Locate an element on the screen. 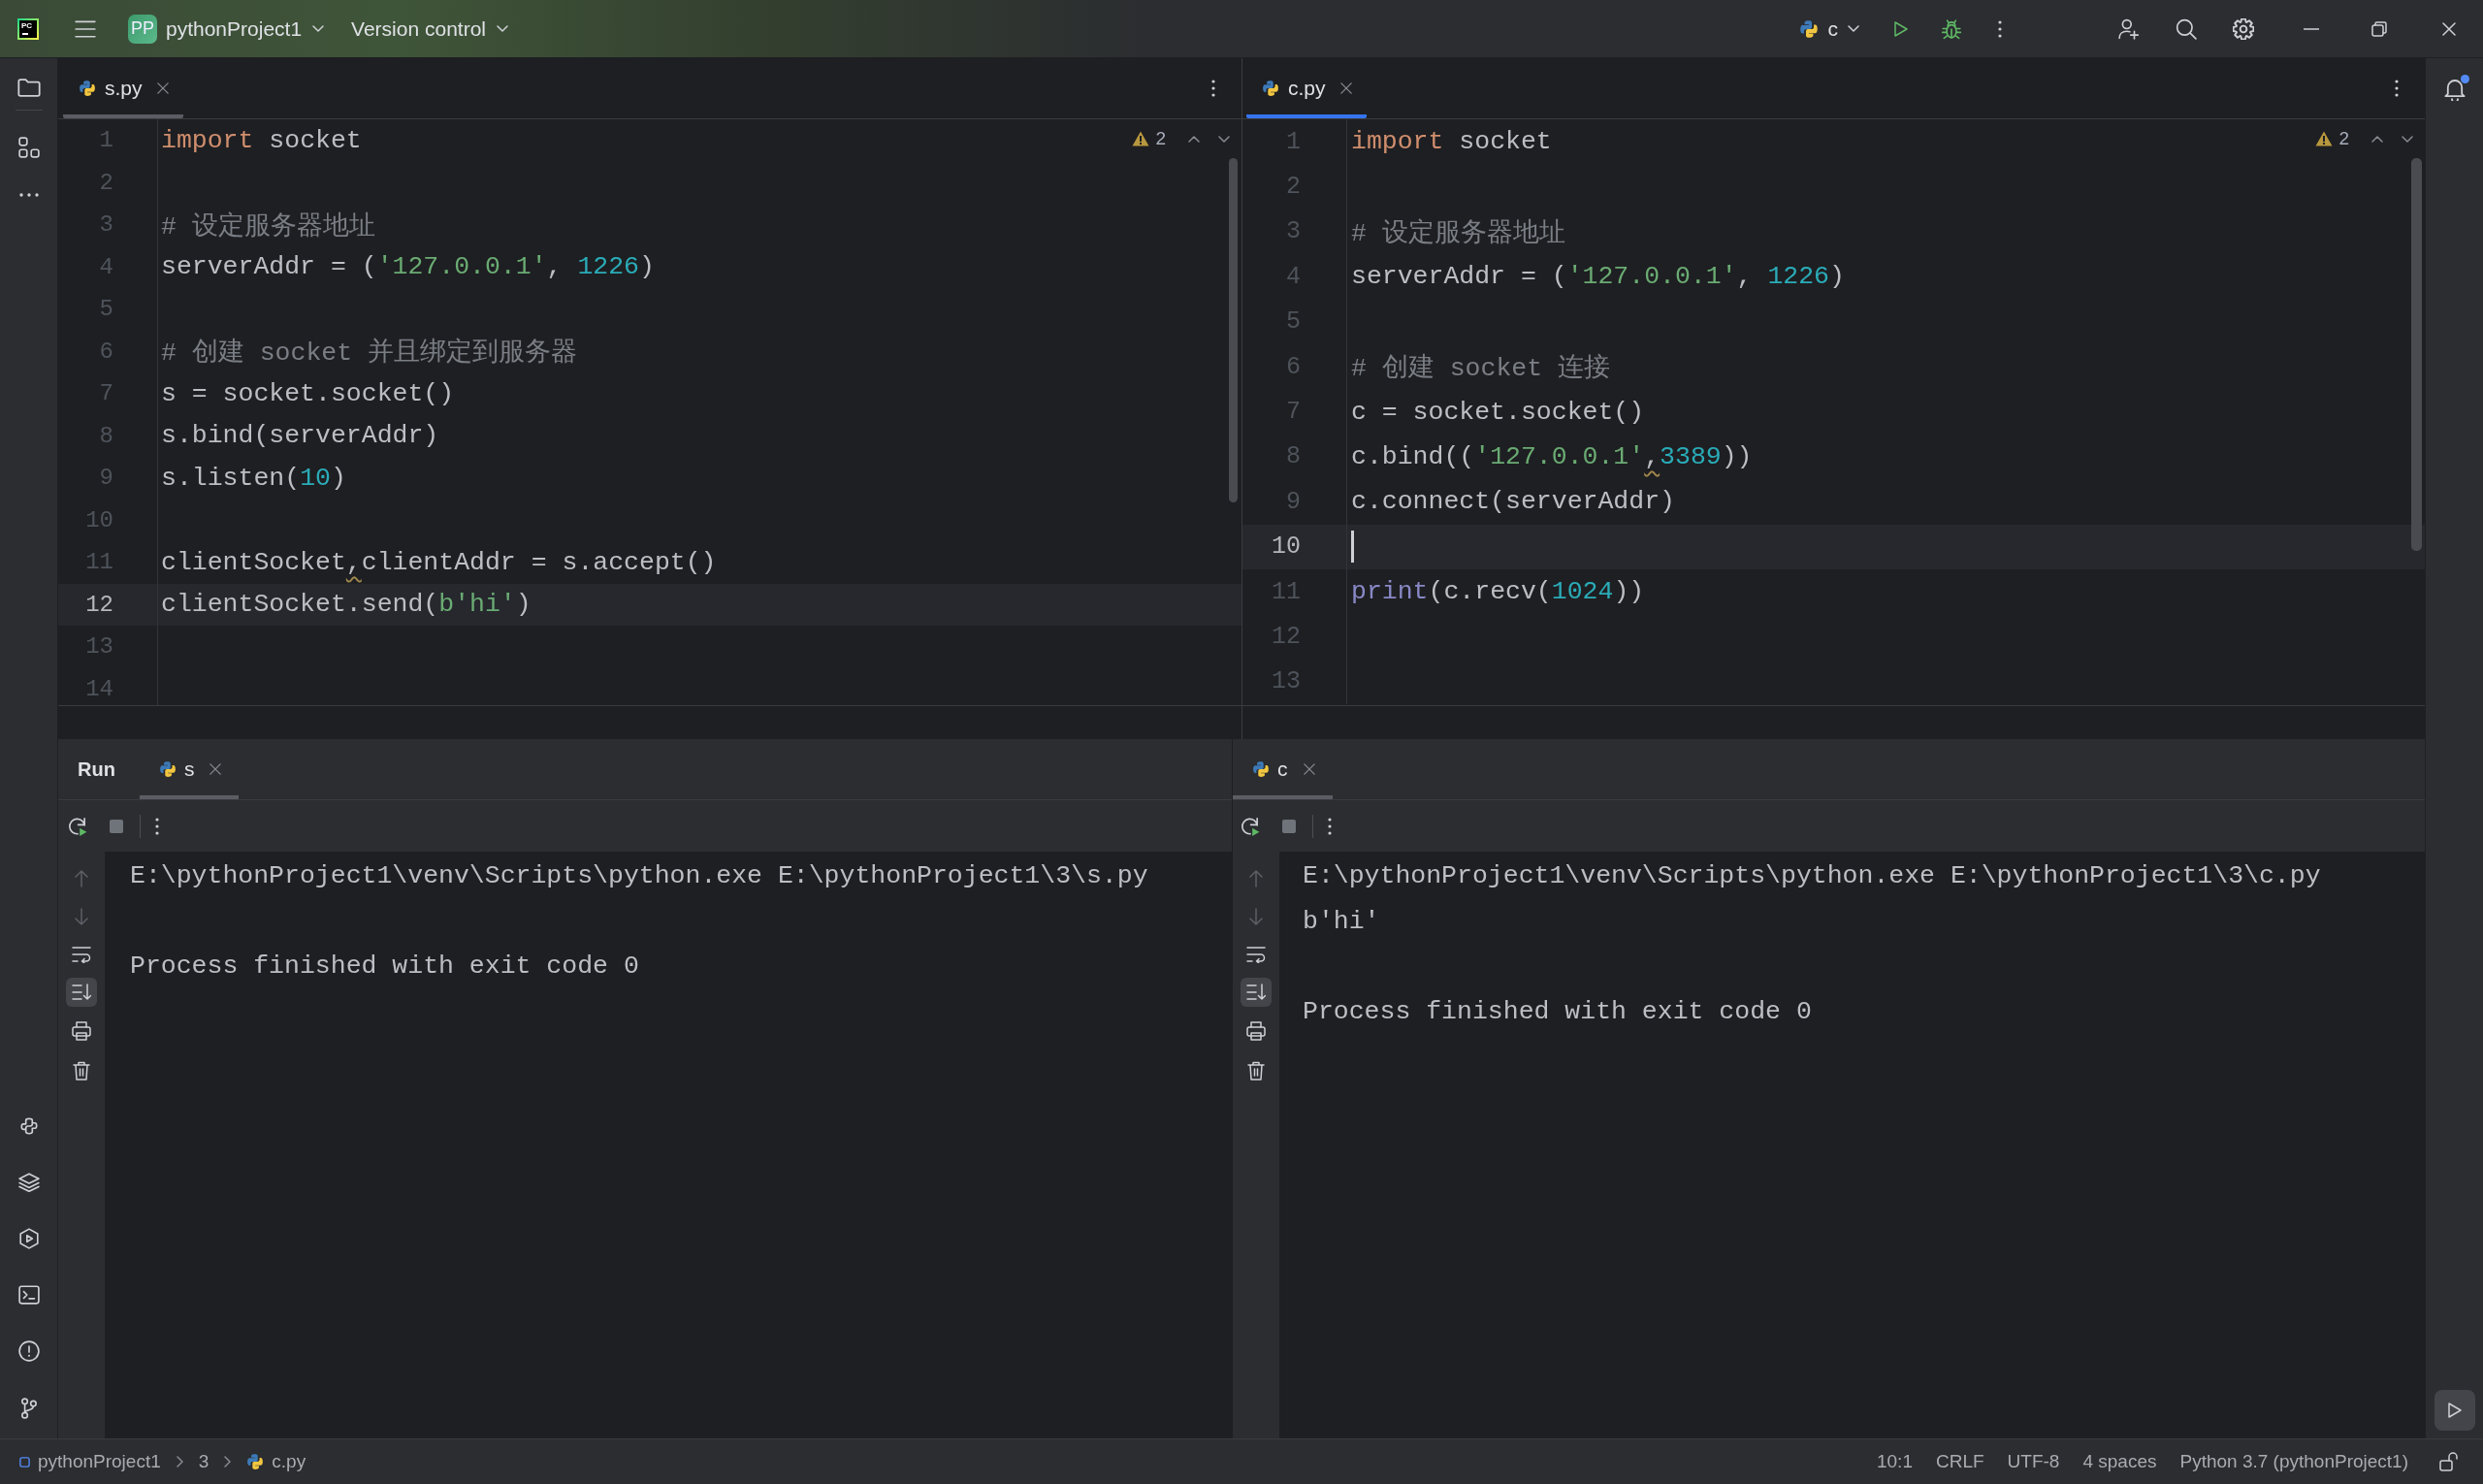 The height and width of the screenshot is (1484, 2483). breadcrumb: 3 is located at coordinates (204, 1461).